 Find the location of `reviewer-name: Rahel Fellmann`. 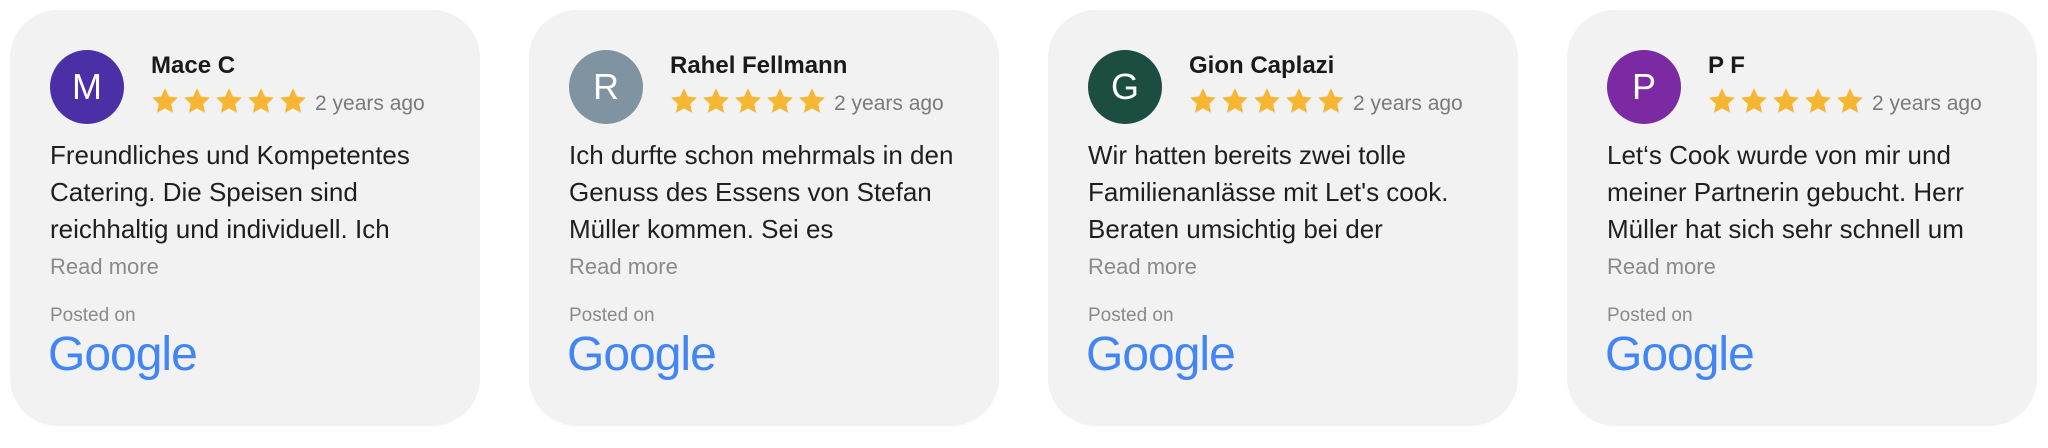

reviewer-name: Rahel Fellmann is located at coordinates (759, 65).